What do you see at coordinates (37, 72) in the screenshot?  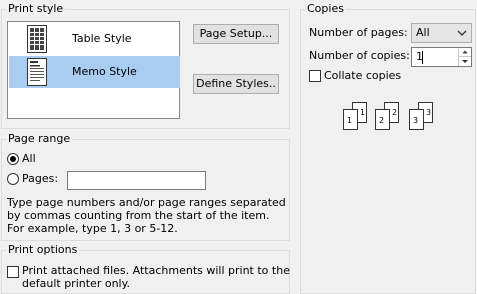 I see `memo-style-icon` at bounding box center [37, 72].